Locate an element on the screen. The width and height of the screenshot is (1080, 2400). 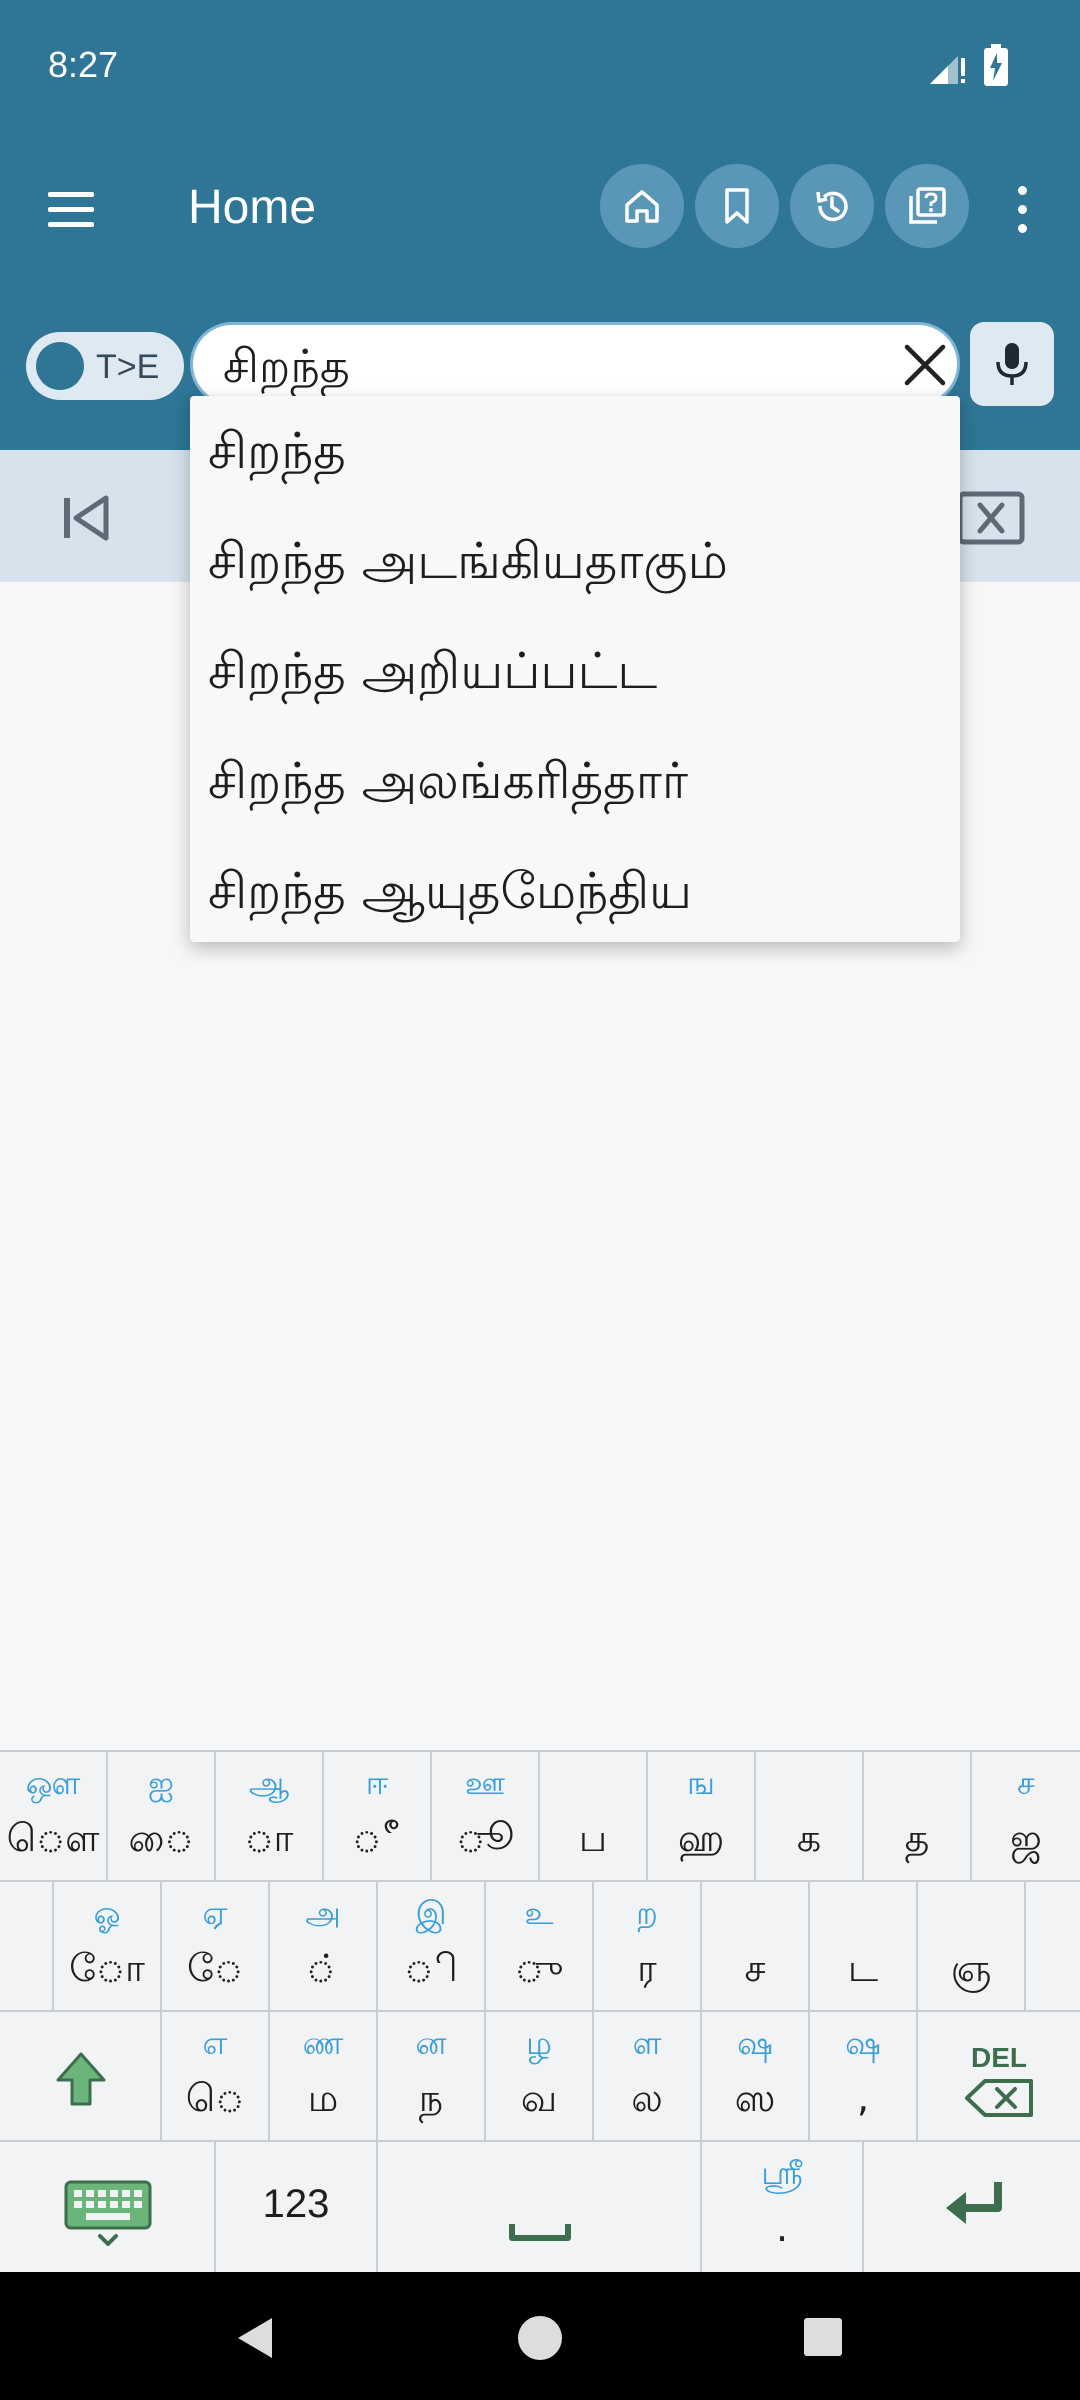
backspace-icon is located at coordinates (999, 2098).